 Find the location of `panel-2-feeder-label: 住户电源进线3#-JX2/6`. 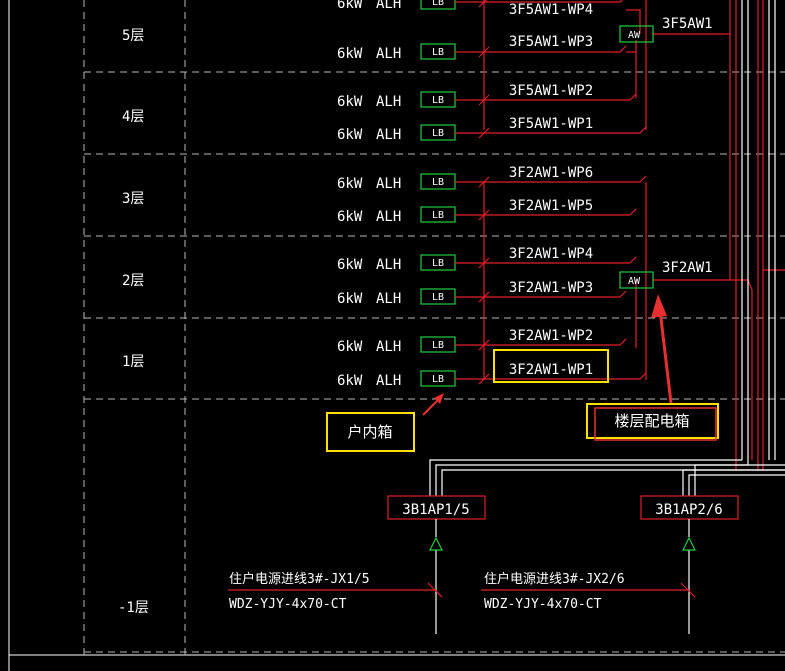

panel-2-feeder-label: 住户电源进线3#-JX2/6 is located at coordinates (554, 579).